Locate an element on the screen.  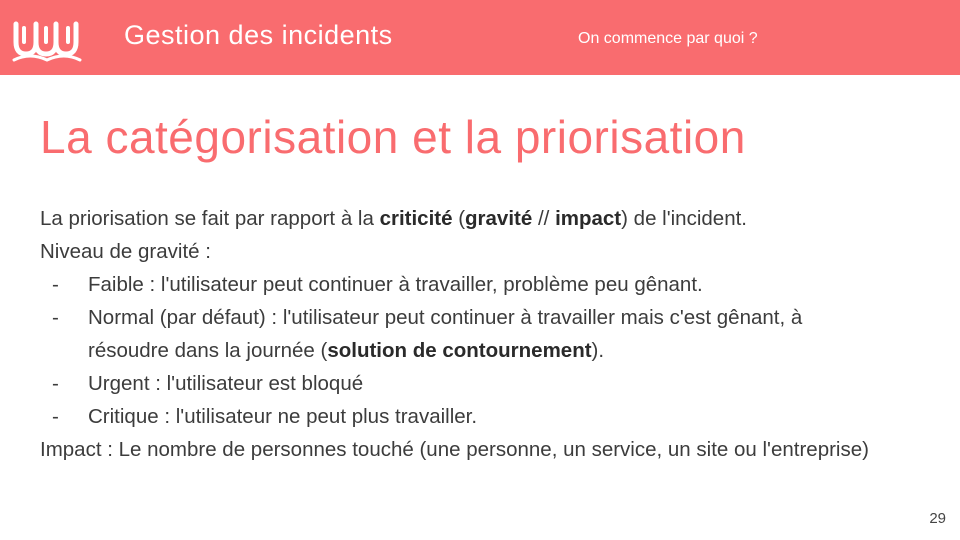
intro-bold-criticite: criticité is located at coordinates (416, 218).